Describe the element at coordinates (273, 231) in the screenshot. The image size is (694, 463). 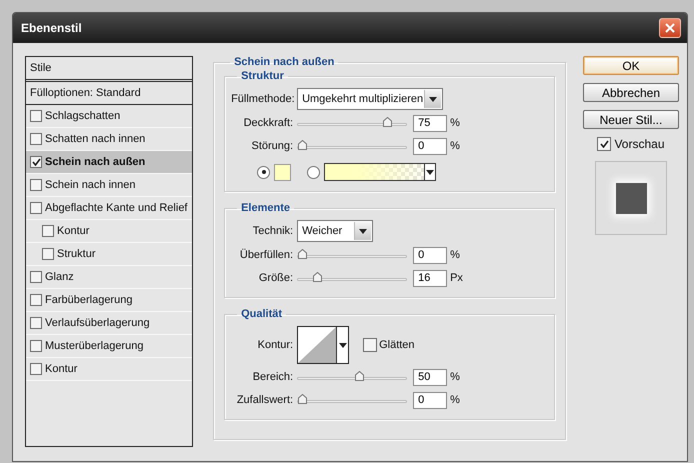
I see `field-label: Technik:` at that location.